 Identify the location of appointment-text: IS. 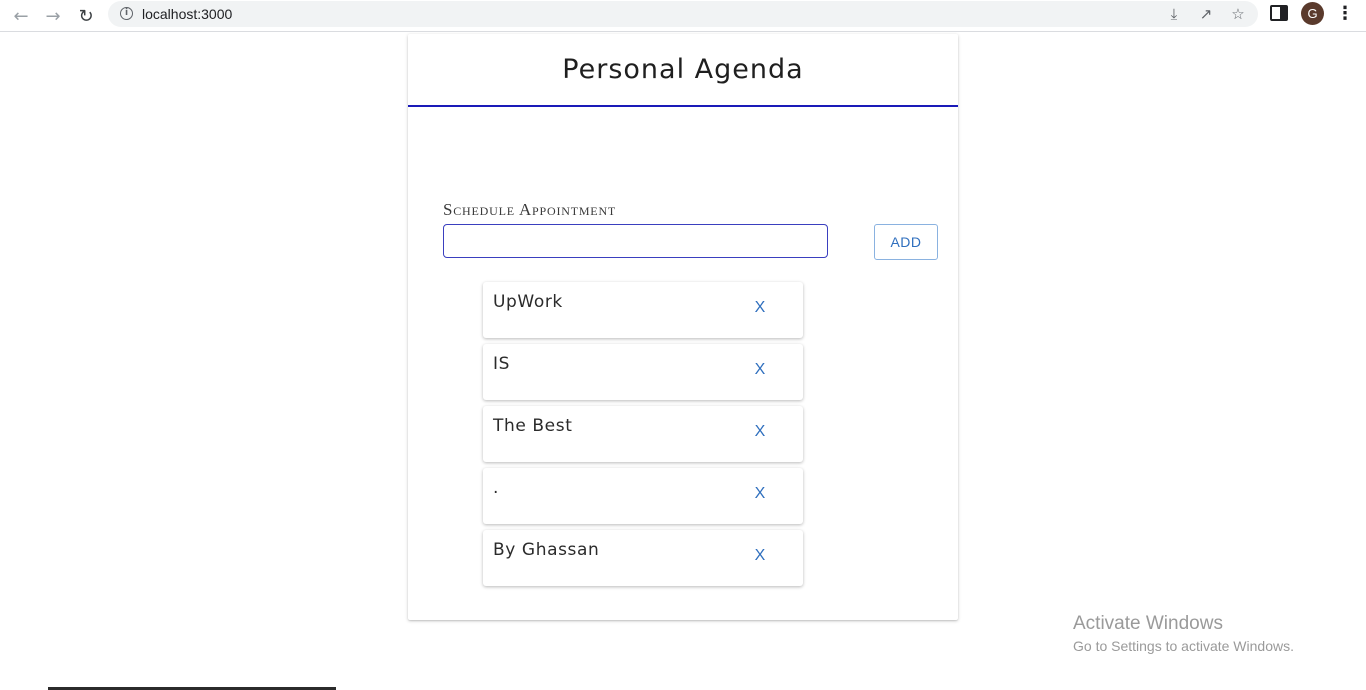
(502, 364).